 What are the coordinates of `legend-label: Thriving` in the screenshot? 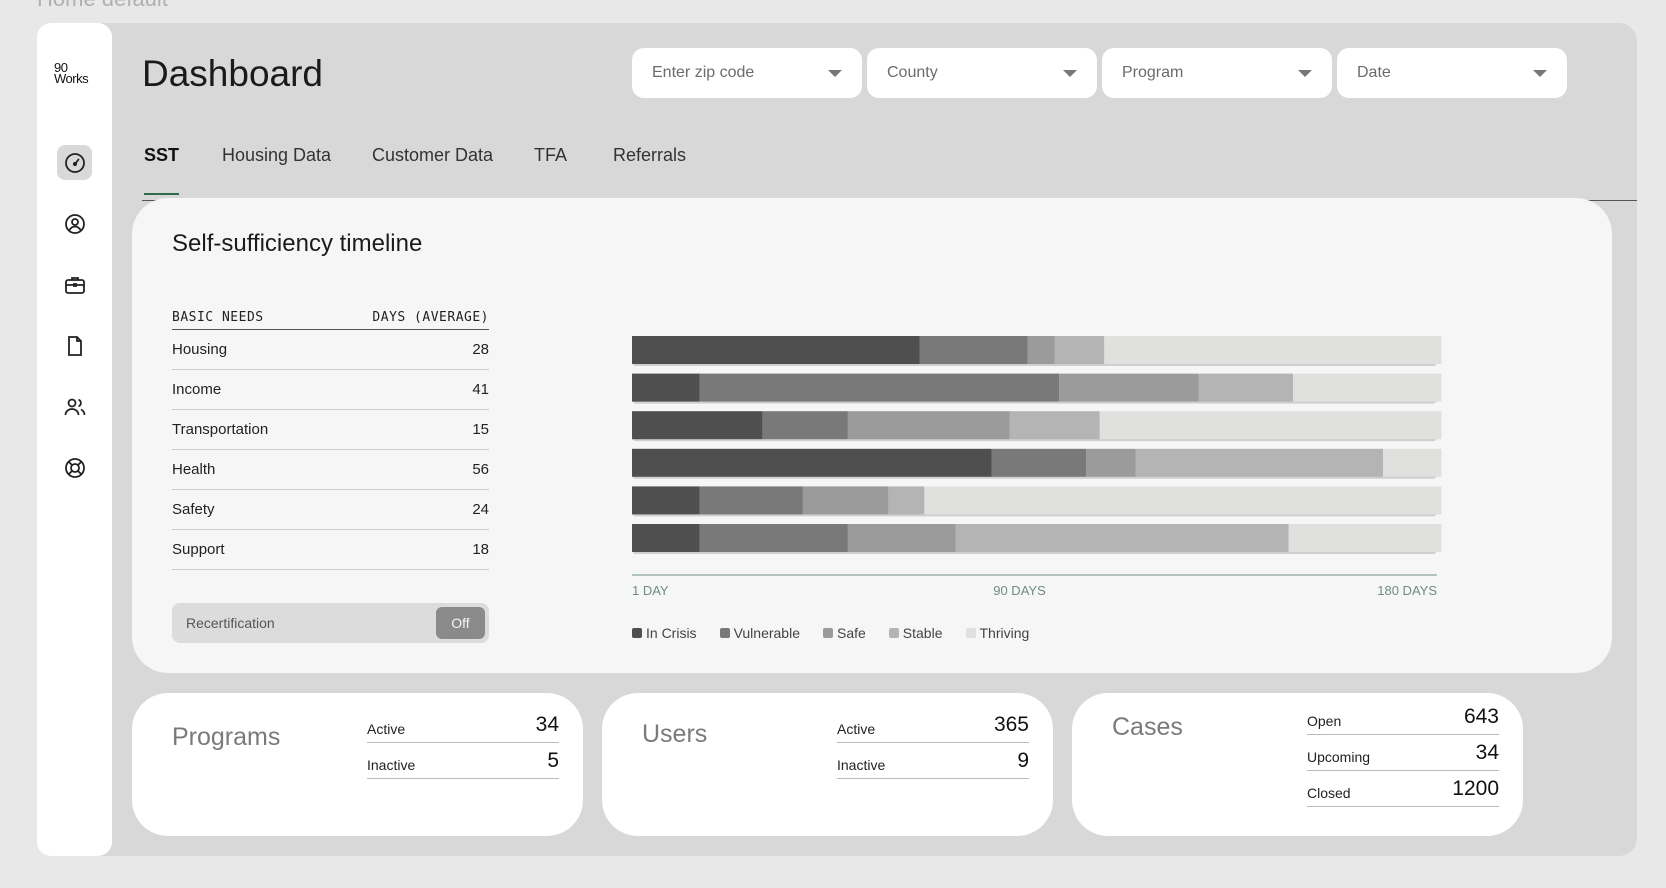 It's located at (1004, 633).